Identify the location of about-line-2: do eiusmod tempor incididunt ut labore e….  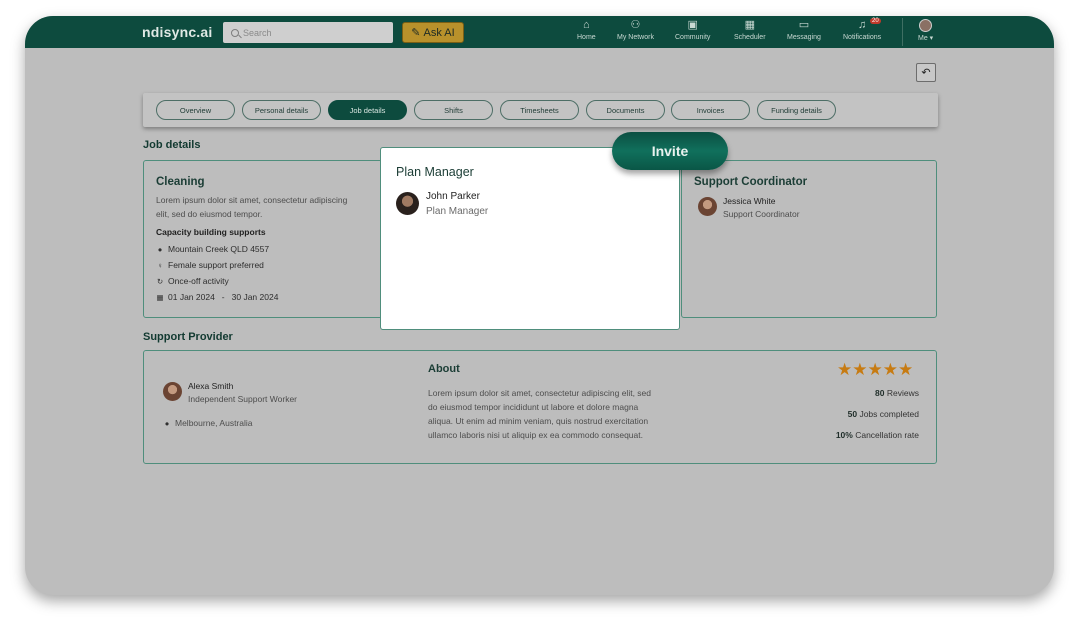
(533, 407).